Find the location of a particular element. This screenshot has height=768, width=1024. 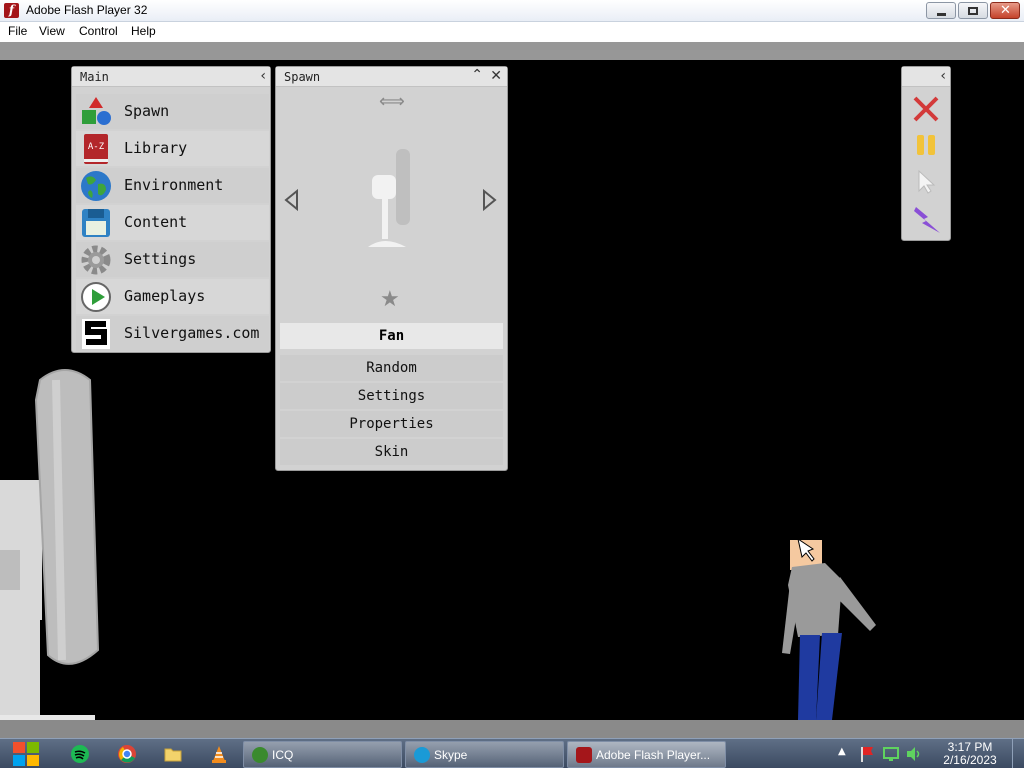

spotify-icon is located at coordinates (80, 754).